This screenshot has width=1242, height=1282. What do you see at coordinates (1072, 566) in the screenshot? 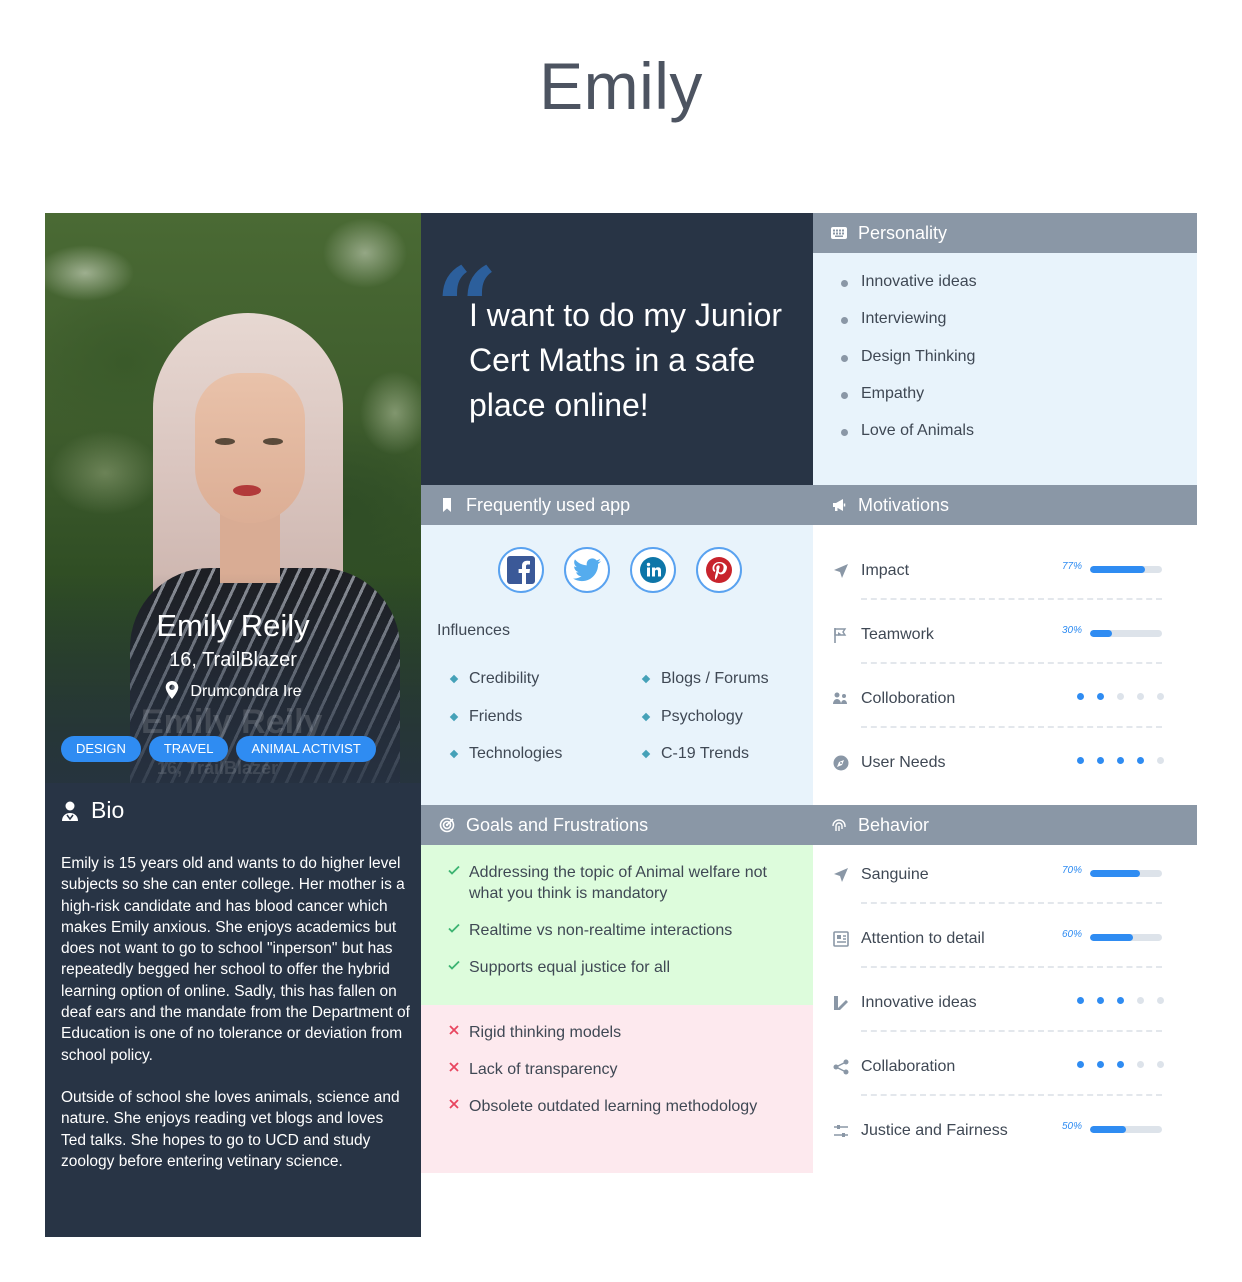
I see `meter-percent: 77%` at bounding box center [1072, 566].